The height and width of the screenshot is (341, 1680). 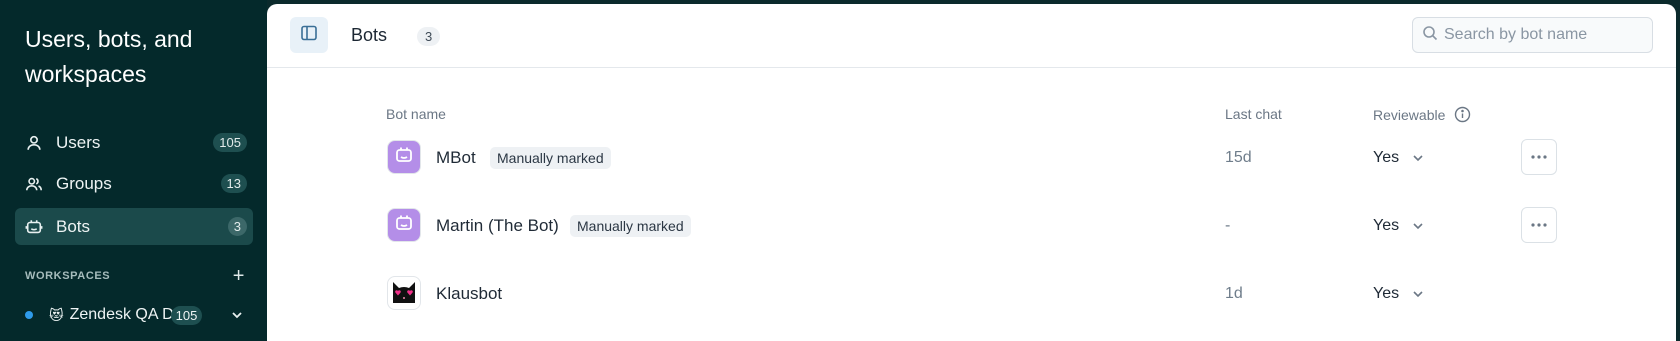 I want to click on column-header-reviewable: Reviewable, so click(x=1422, y=114).